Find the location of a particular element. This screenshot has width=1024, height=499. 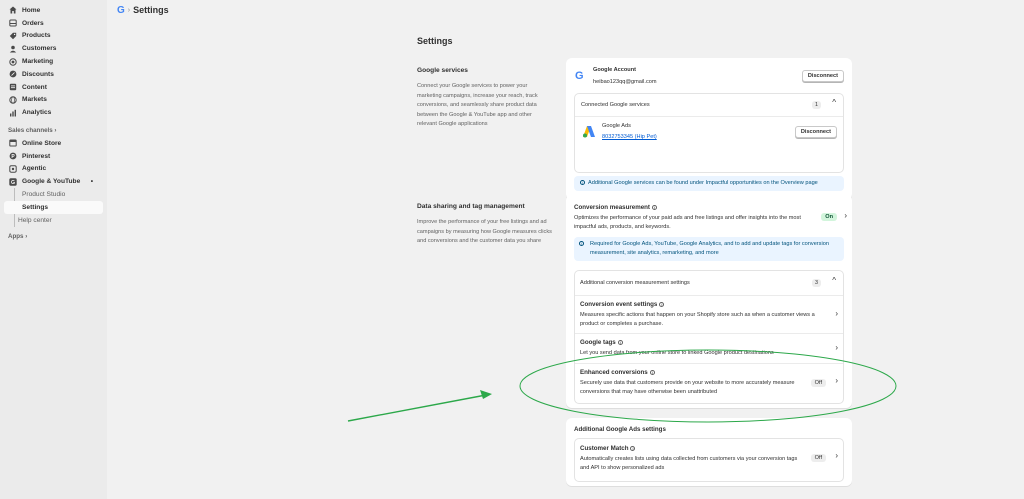

disconnect-ads-button: Disconnect is located at coordinates (815, 132).